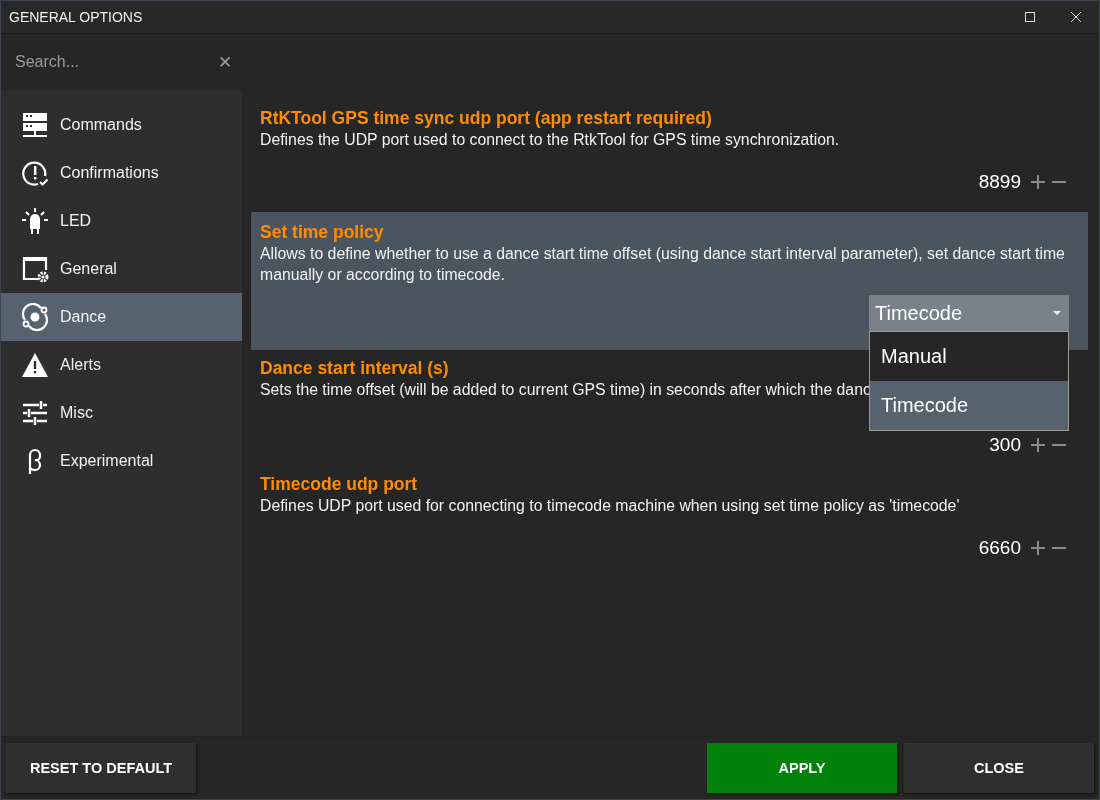  I want to click on close-icon, so click(1076, 17).